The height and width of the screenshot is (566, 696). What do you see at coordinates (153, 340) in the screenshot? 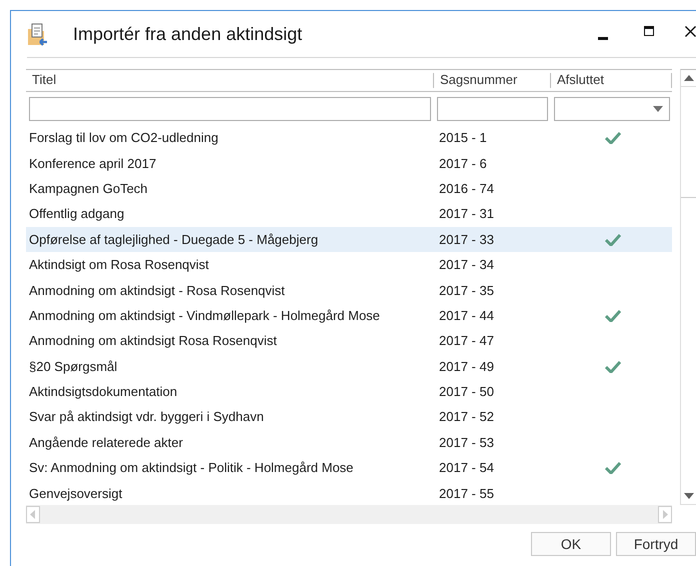
I see `table-cell: Anmodning om aktindsigt Rosa Rosenqvist` at bounding box center [153, 340].